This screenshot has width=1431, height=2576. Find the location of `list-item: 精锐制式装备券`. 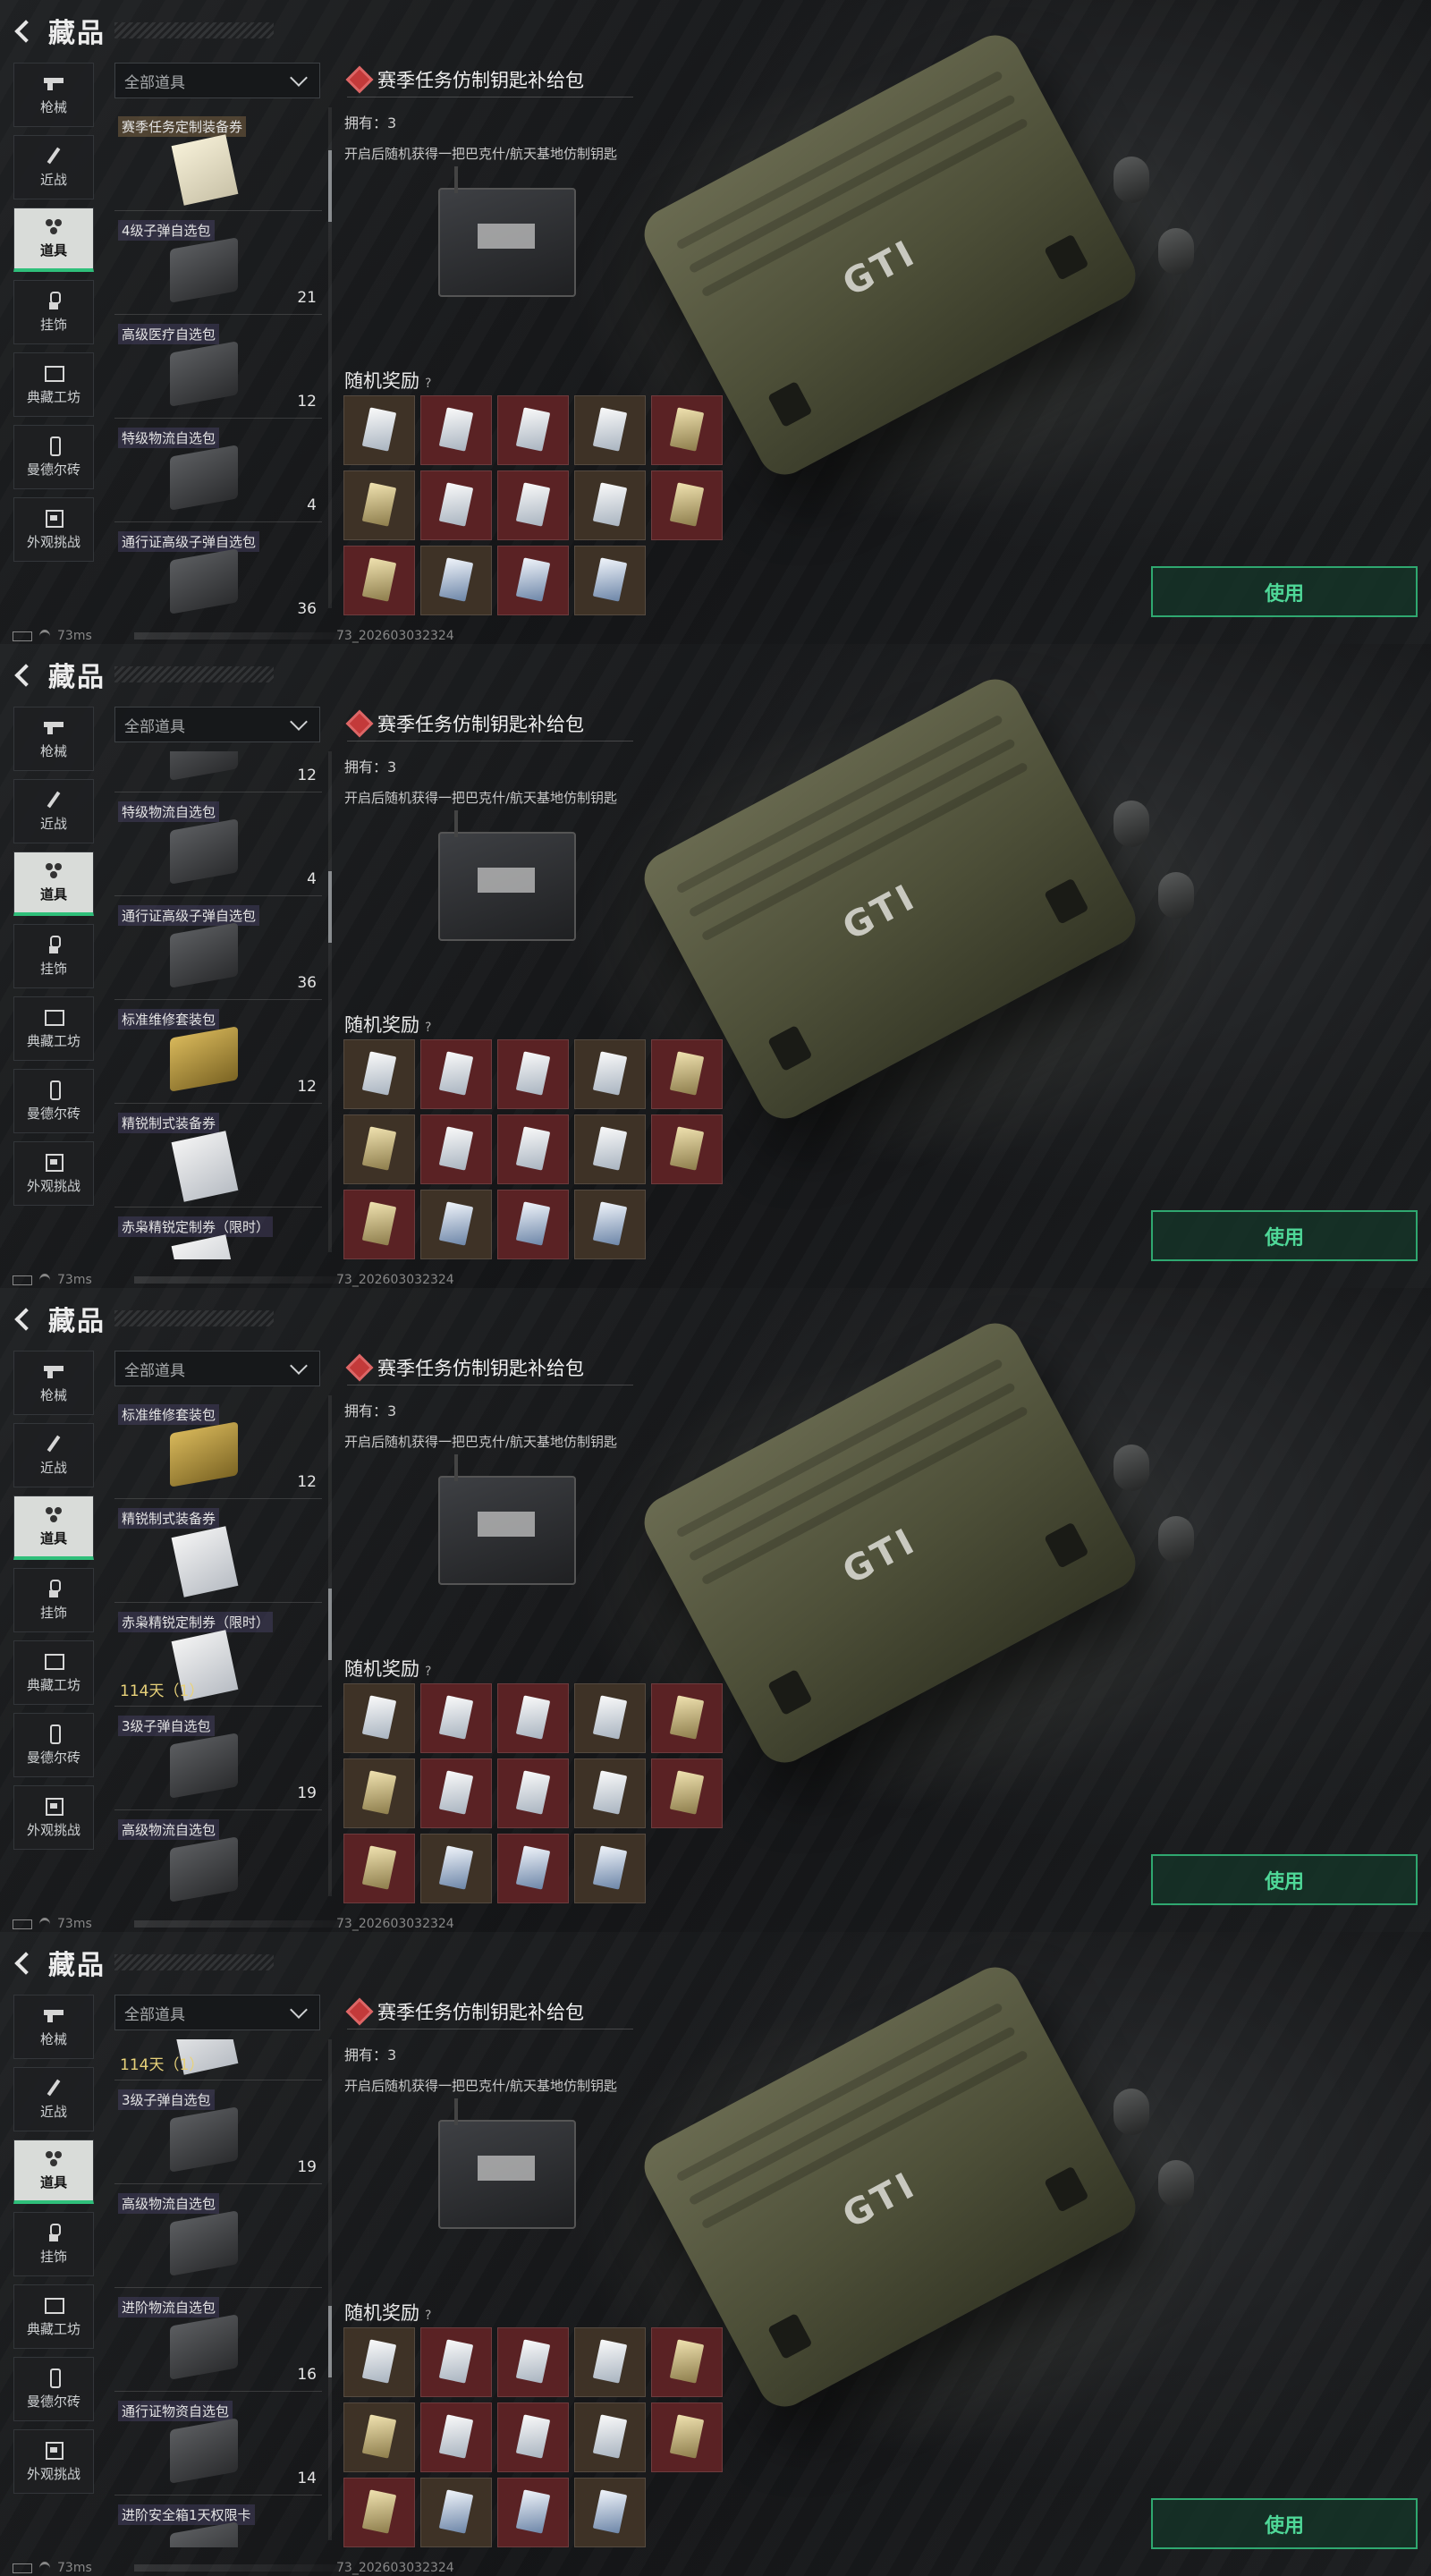

list-item: 精锐制式装备券 is located at coordinates (218, 1156).